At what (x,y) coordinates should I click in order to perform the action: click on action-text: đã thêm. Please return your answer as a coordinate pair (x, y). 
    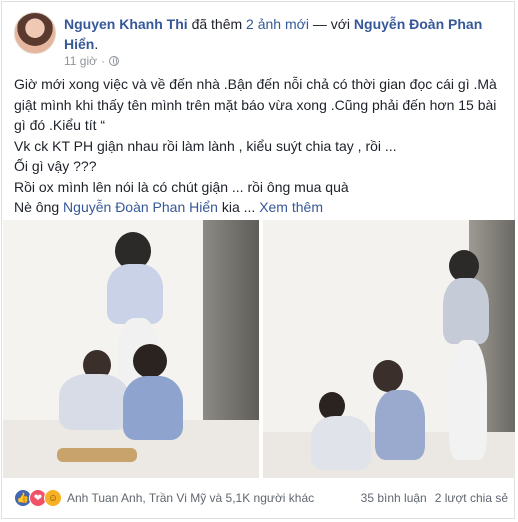
    Looking at the image, I should click on (217, 24).